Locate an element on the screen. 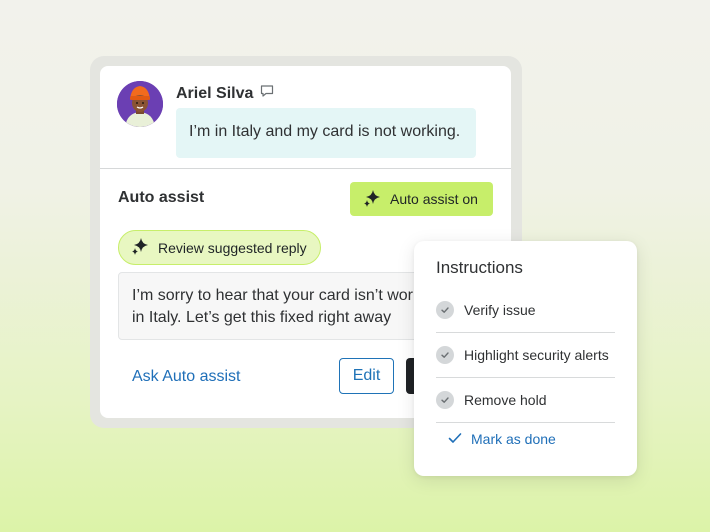 This screenshot has height=532, width=710. divider is located at coordinates (305, 168).